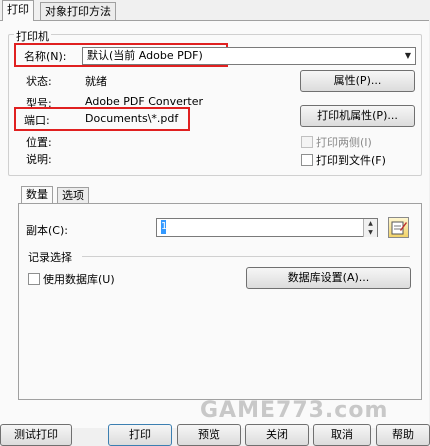  What do you see at coordinates (39, 142) in the screenshot?
I see `where-label: 位置:` at bounding box center [39, 142].